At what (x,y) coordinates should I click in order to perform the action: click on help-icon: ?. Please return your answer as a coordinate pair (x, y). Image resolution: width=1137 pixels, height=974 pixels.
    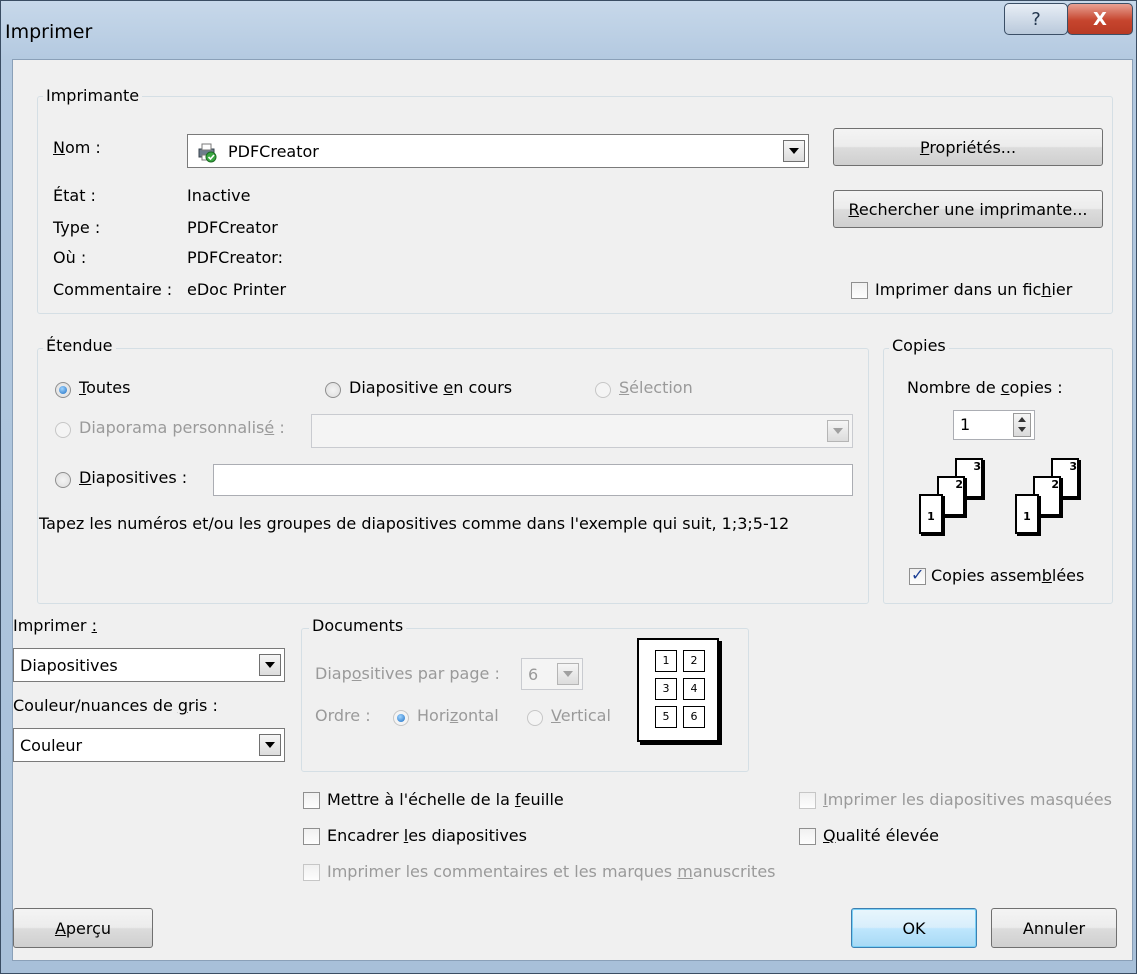
    Looking at the image, I should click on (1036, 19).